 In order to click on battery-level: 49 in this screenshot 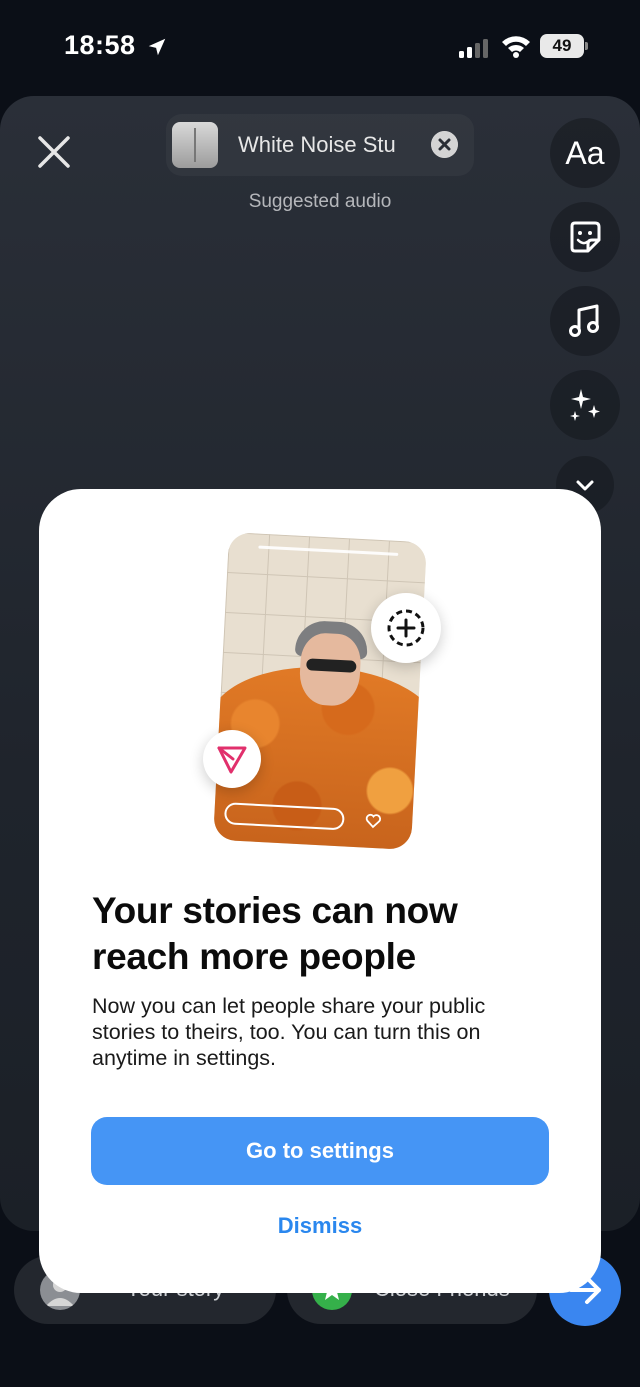, I will do `click(562, 46)`.